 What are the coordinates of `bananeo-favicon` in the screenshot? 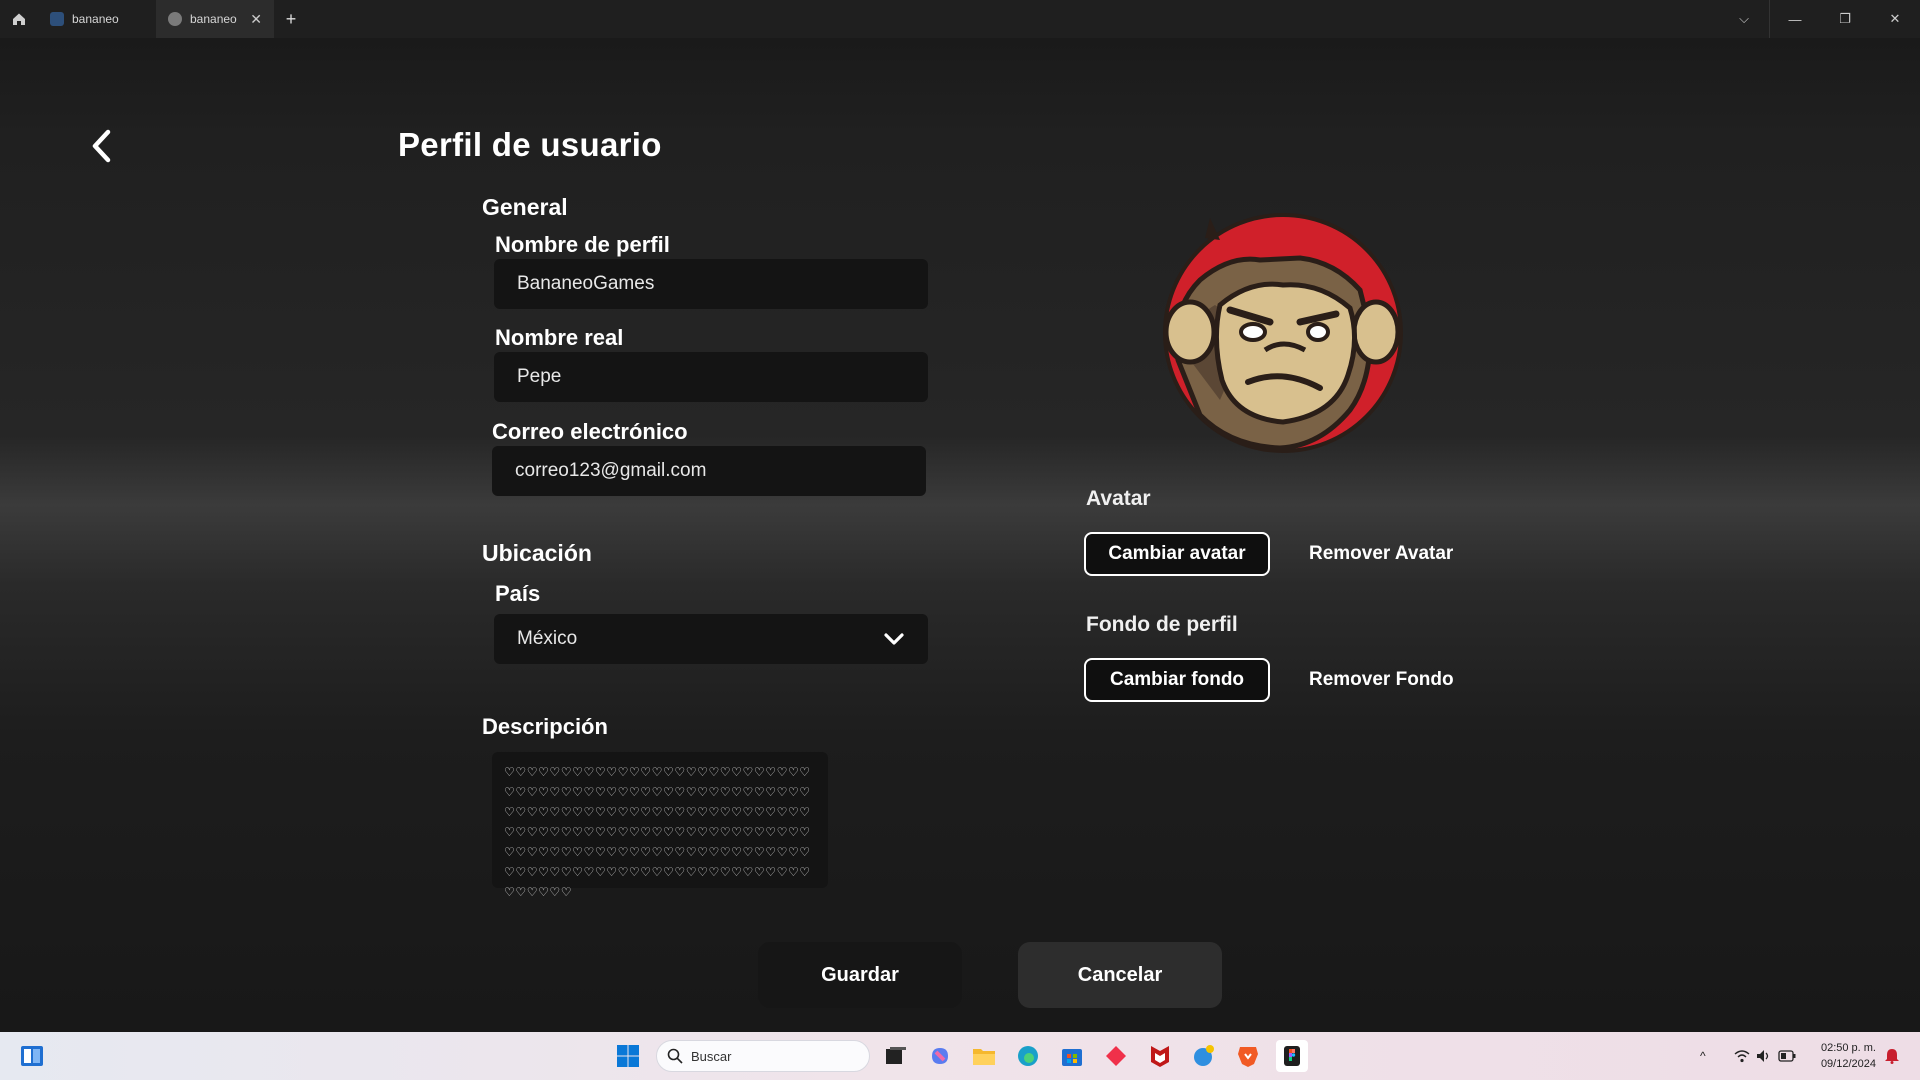 It's located at (57, 19).